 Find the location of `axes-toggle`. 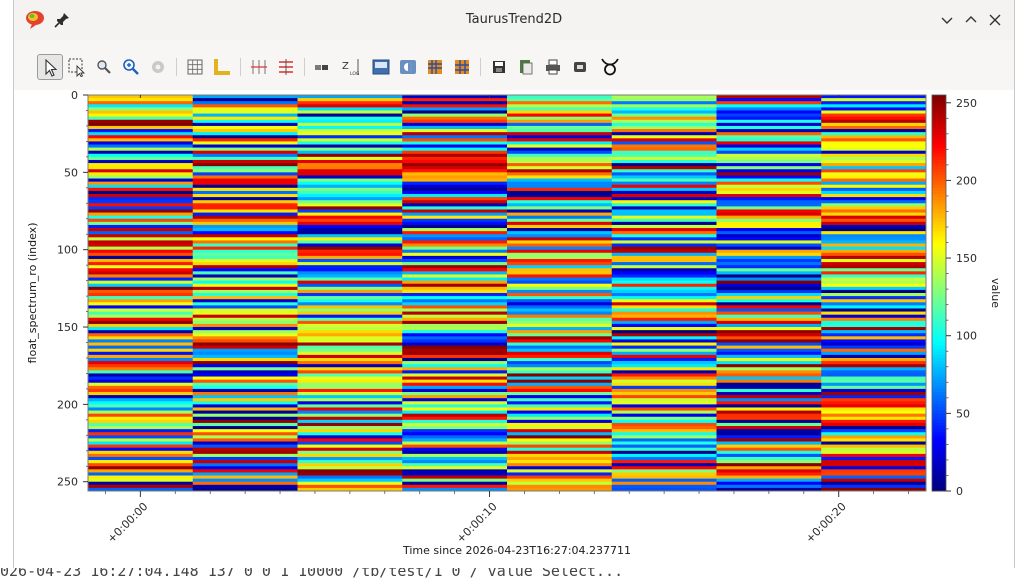

axes-toggle is located at coordinates (222, 67).